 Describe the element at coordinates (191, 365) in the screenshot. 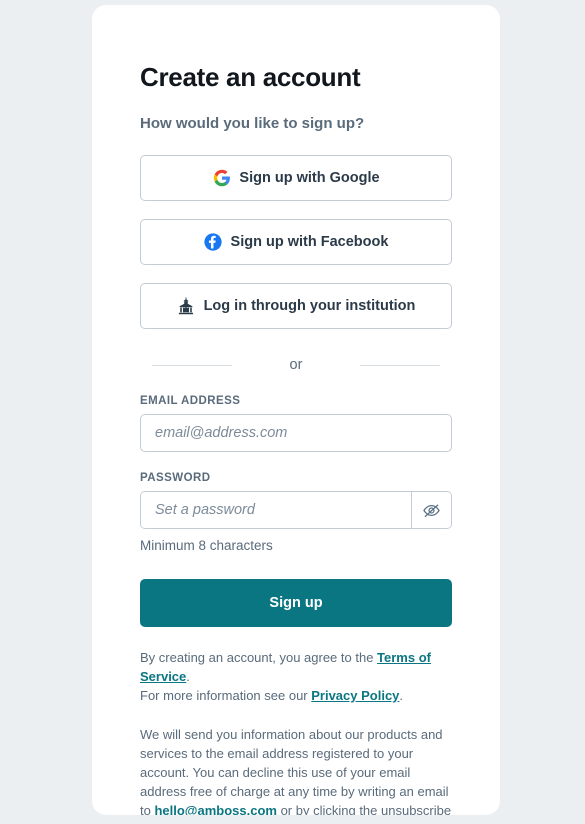

I see `divider-line-left` at that location.